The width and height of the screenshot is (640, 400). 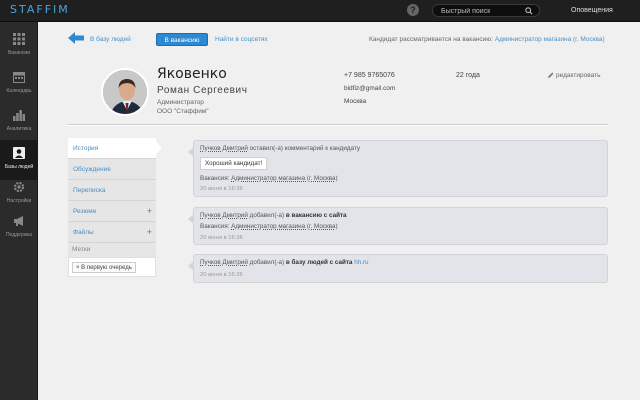 I want to click on pencil-icon, so click(x=551, y=75).